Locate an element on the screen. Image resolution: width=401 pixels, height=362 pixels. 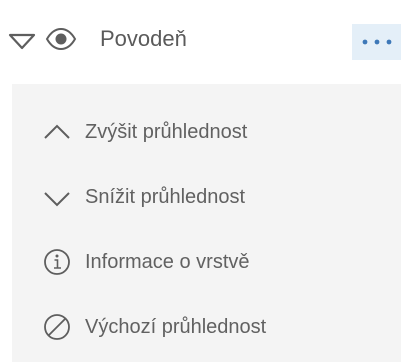
menu-item-label: Snížit průhlednost is located at coordinates (165, 197).